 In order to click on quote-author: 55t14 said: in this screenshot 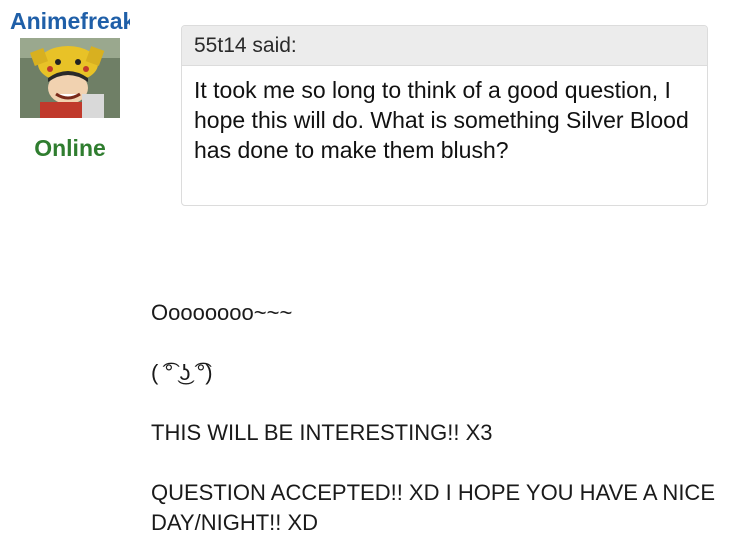, I will do `click(444, 46)`.